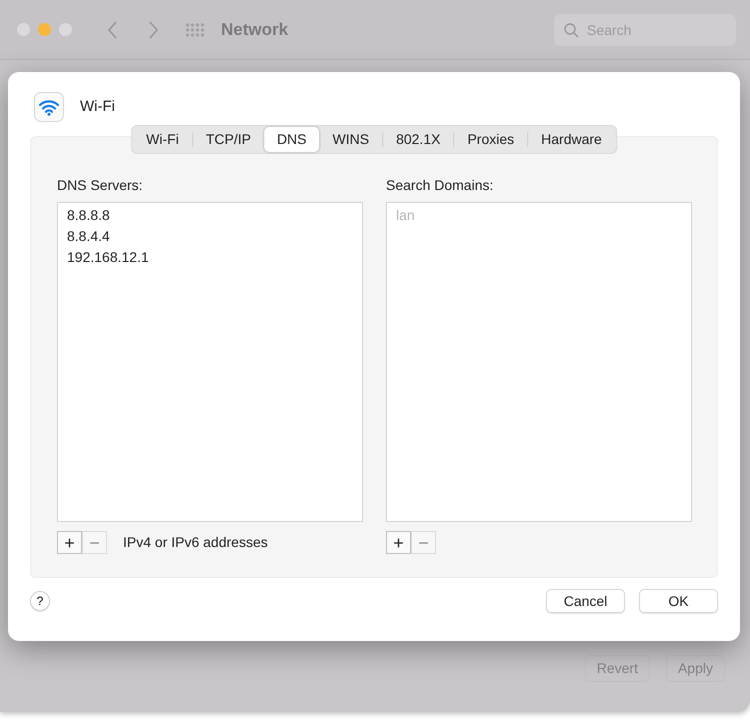  I want to click on tab: DNS, so click(292, 139).